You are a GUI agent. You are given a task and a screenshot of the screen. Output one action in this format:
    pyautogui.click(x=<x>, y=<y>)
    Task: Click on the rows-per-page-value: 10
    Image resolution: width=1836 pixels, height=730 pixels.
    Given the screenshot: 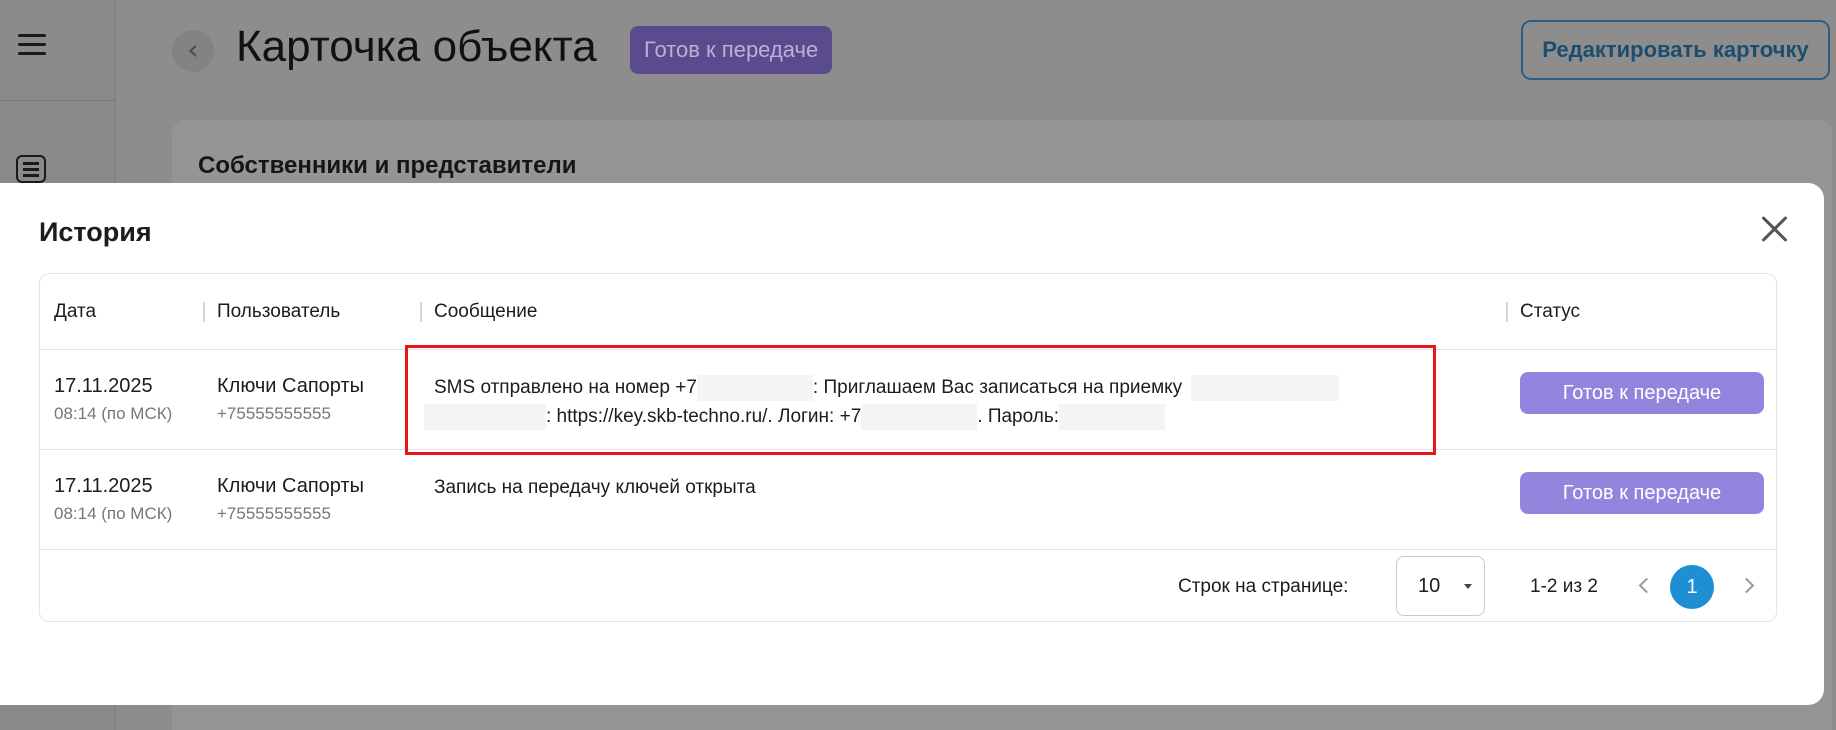 What is the action you would take?
    pyautogui.click(x=1429, y=586)
    